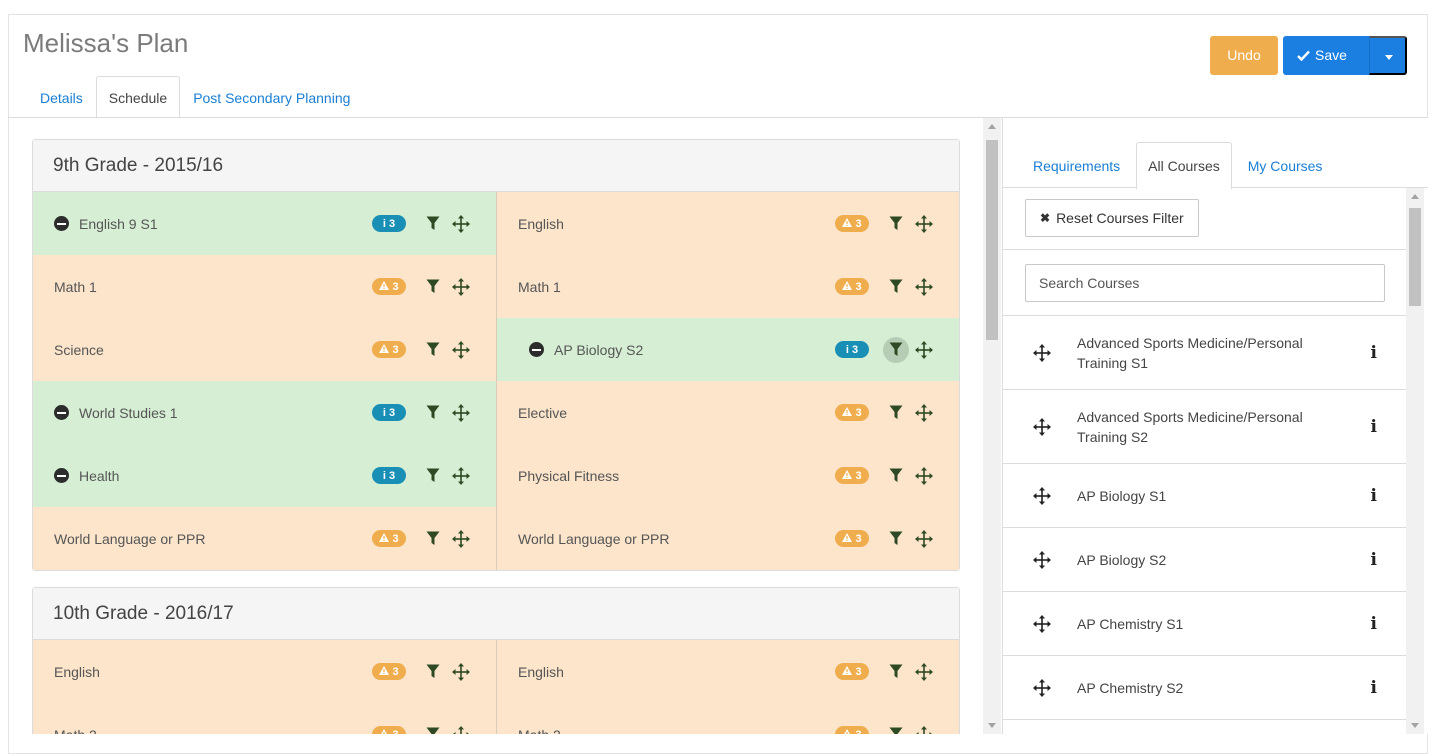  What do you see at coordinates (1205, 688) in the screenshot?
I see `course-list-item: AP Chemistry S2i` at bounding box center [1205, 688].